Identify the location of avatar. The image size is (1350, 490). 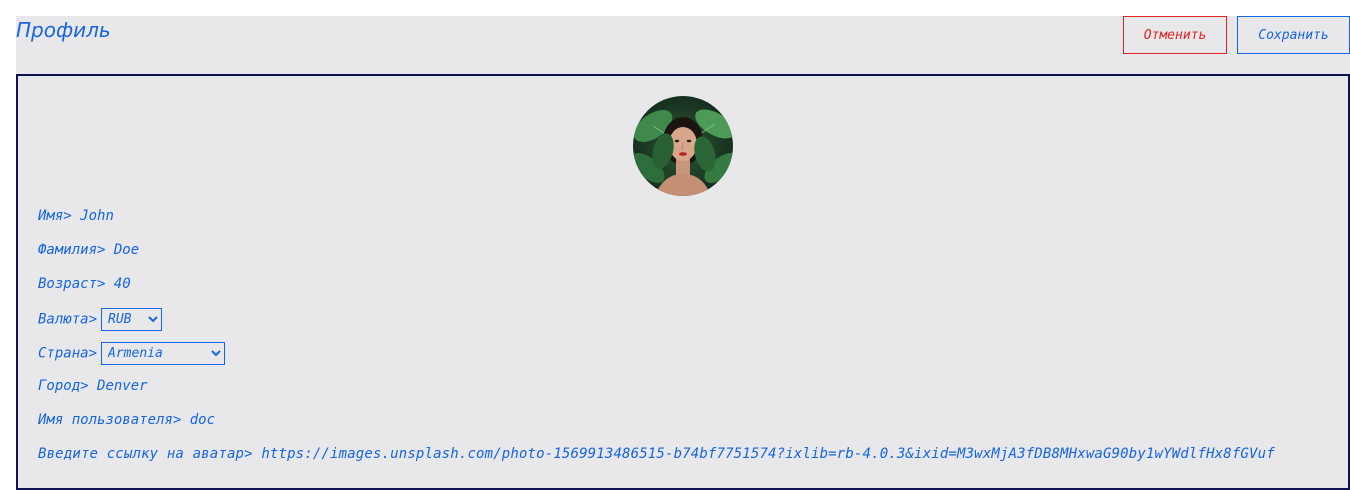
(683, 146).